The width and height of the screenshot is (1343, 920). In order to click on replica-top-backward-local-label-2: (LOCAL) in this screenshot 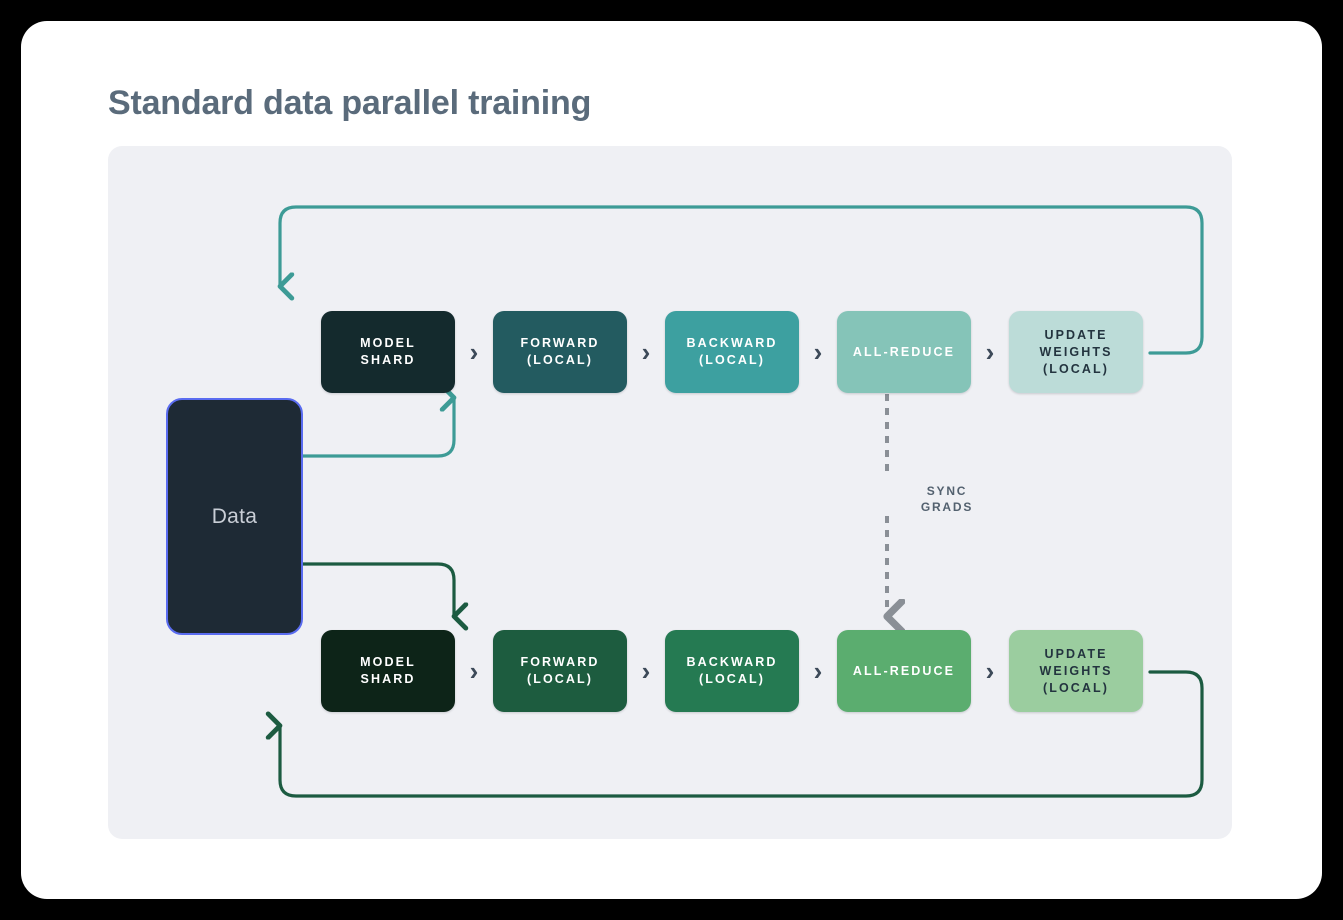, I will do `click(732, 360)`.